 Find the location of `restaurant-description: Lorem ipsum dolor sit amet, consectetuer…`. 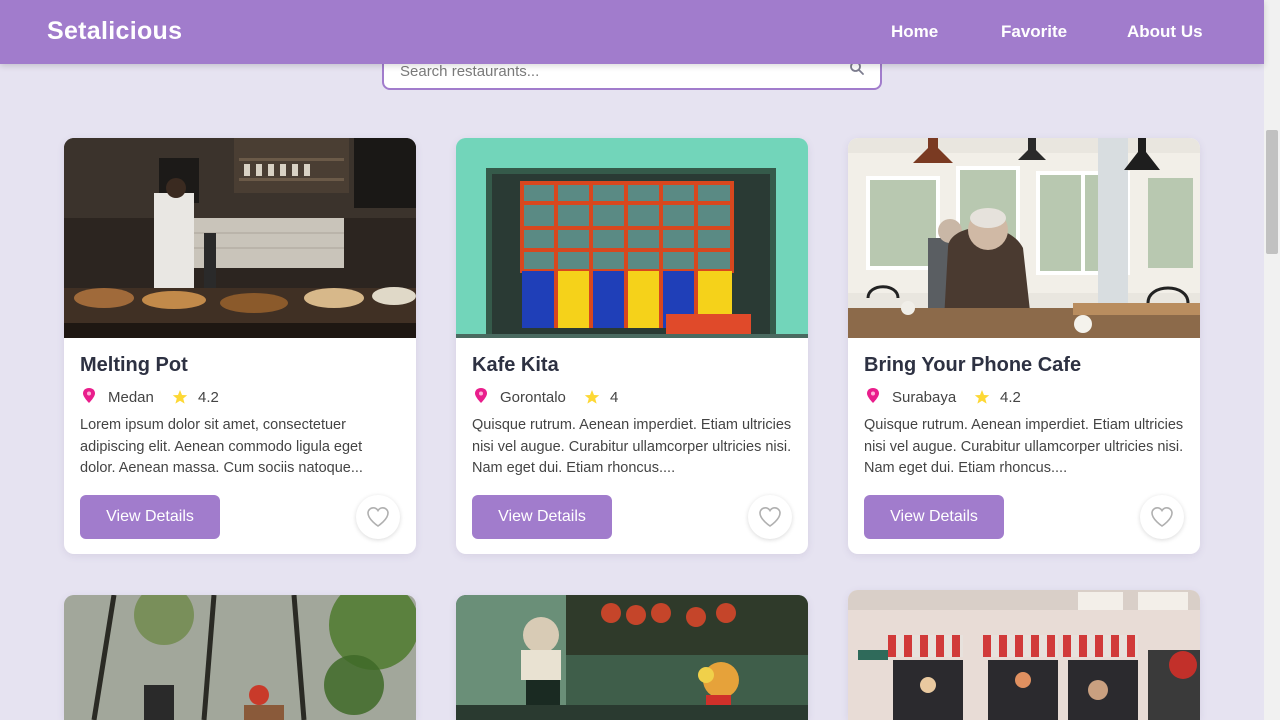

restaurant-description: Lorem ipsum dolor sit amet, consectetuer… is located at coordinates (221, 446).